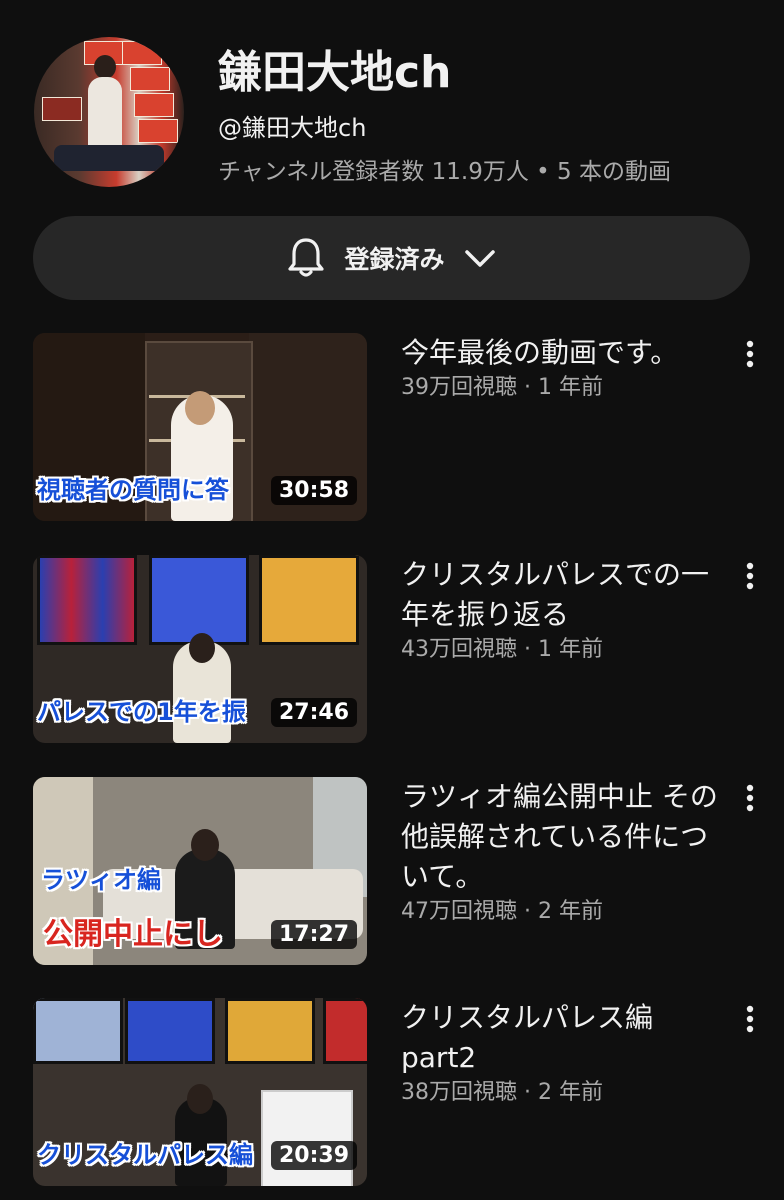  I want to click on video-duration: 20:39, so click(313, 1155).